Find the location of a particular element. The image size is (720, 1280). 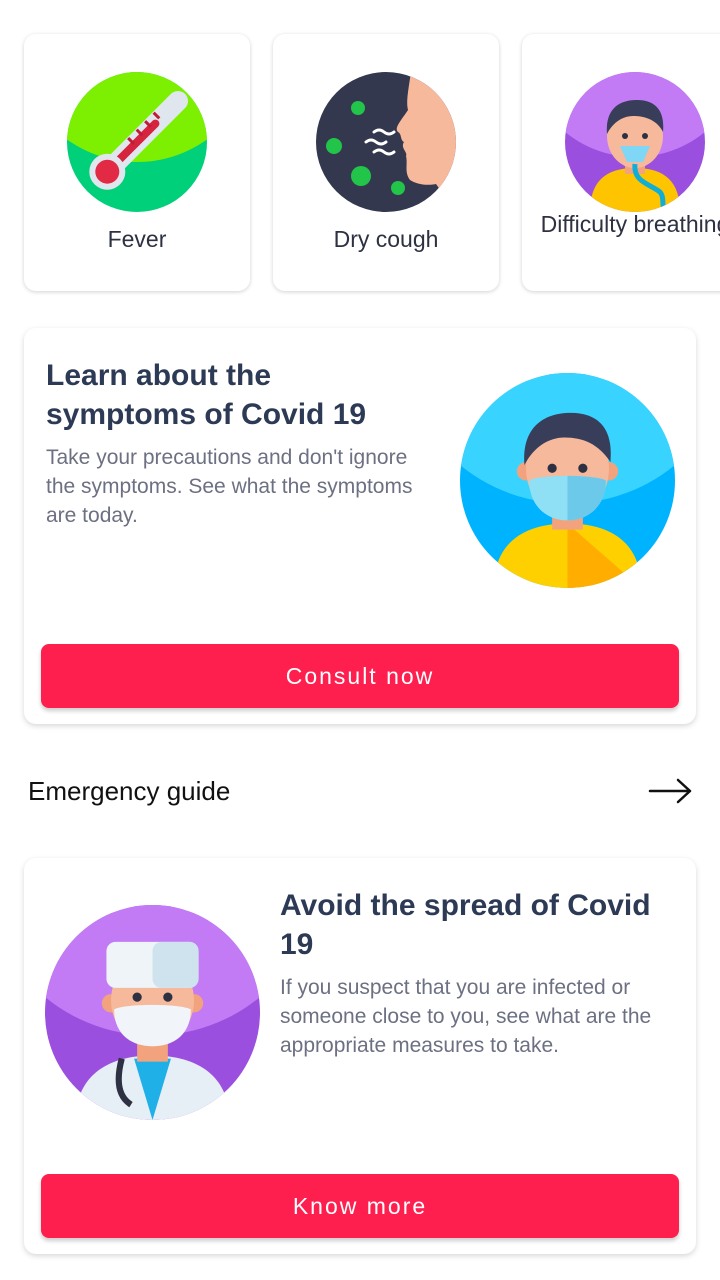

symptom-label: Fever is located at coordinates (137, 239).